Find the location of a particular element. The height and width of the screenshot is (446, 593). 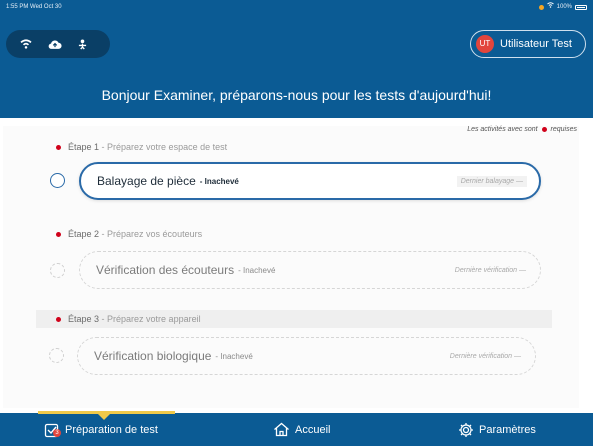

checklist-icon: 3 is located at coordinates (54, 430).